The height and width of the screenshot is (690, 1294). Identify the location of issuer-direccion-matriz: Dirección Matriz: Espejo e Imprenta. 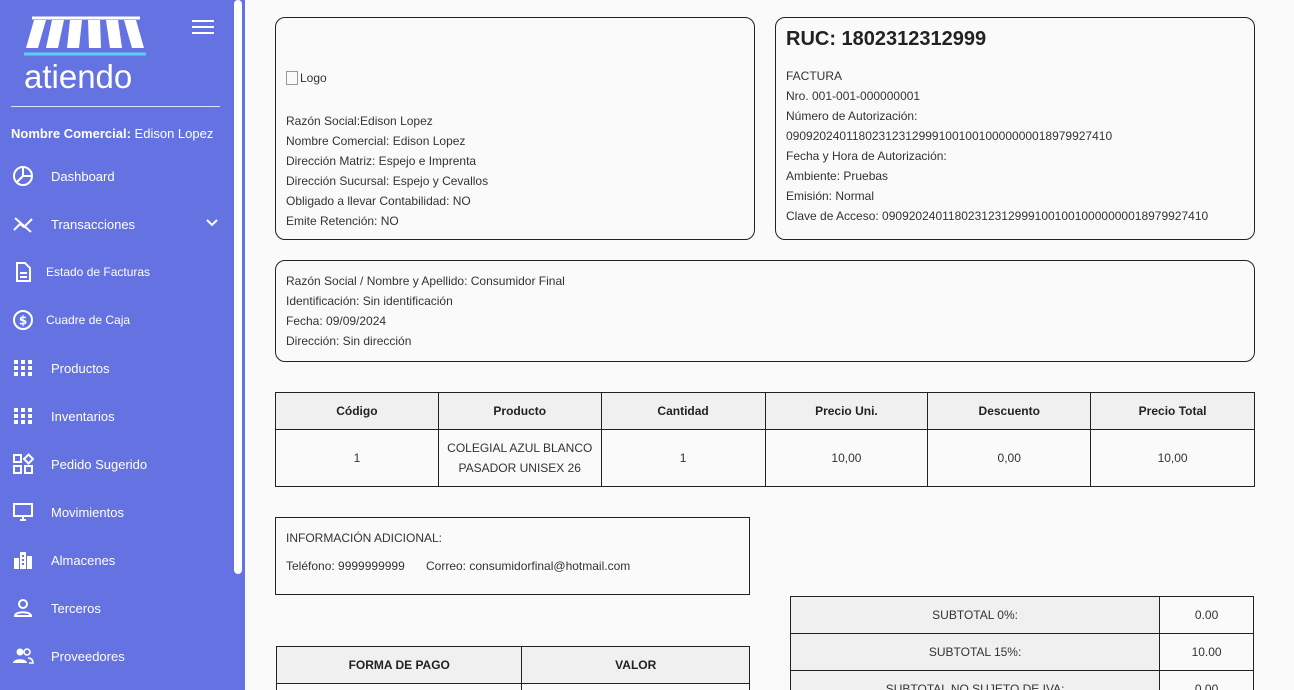
(381, 161).